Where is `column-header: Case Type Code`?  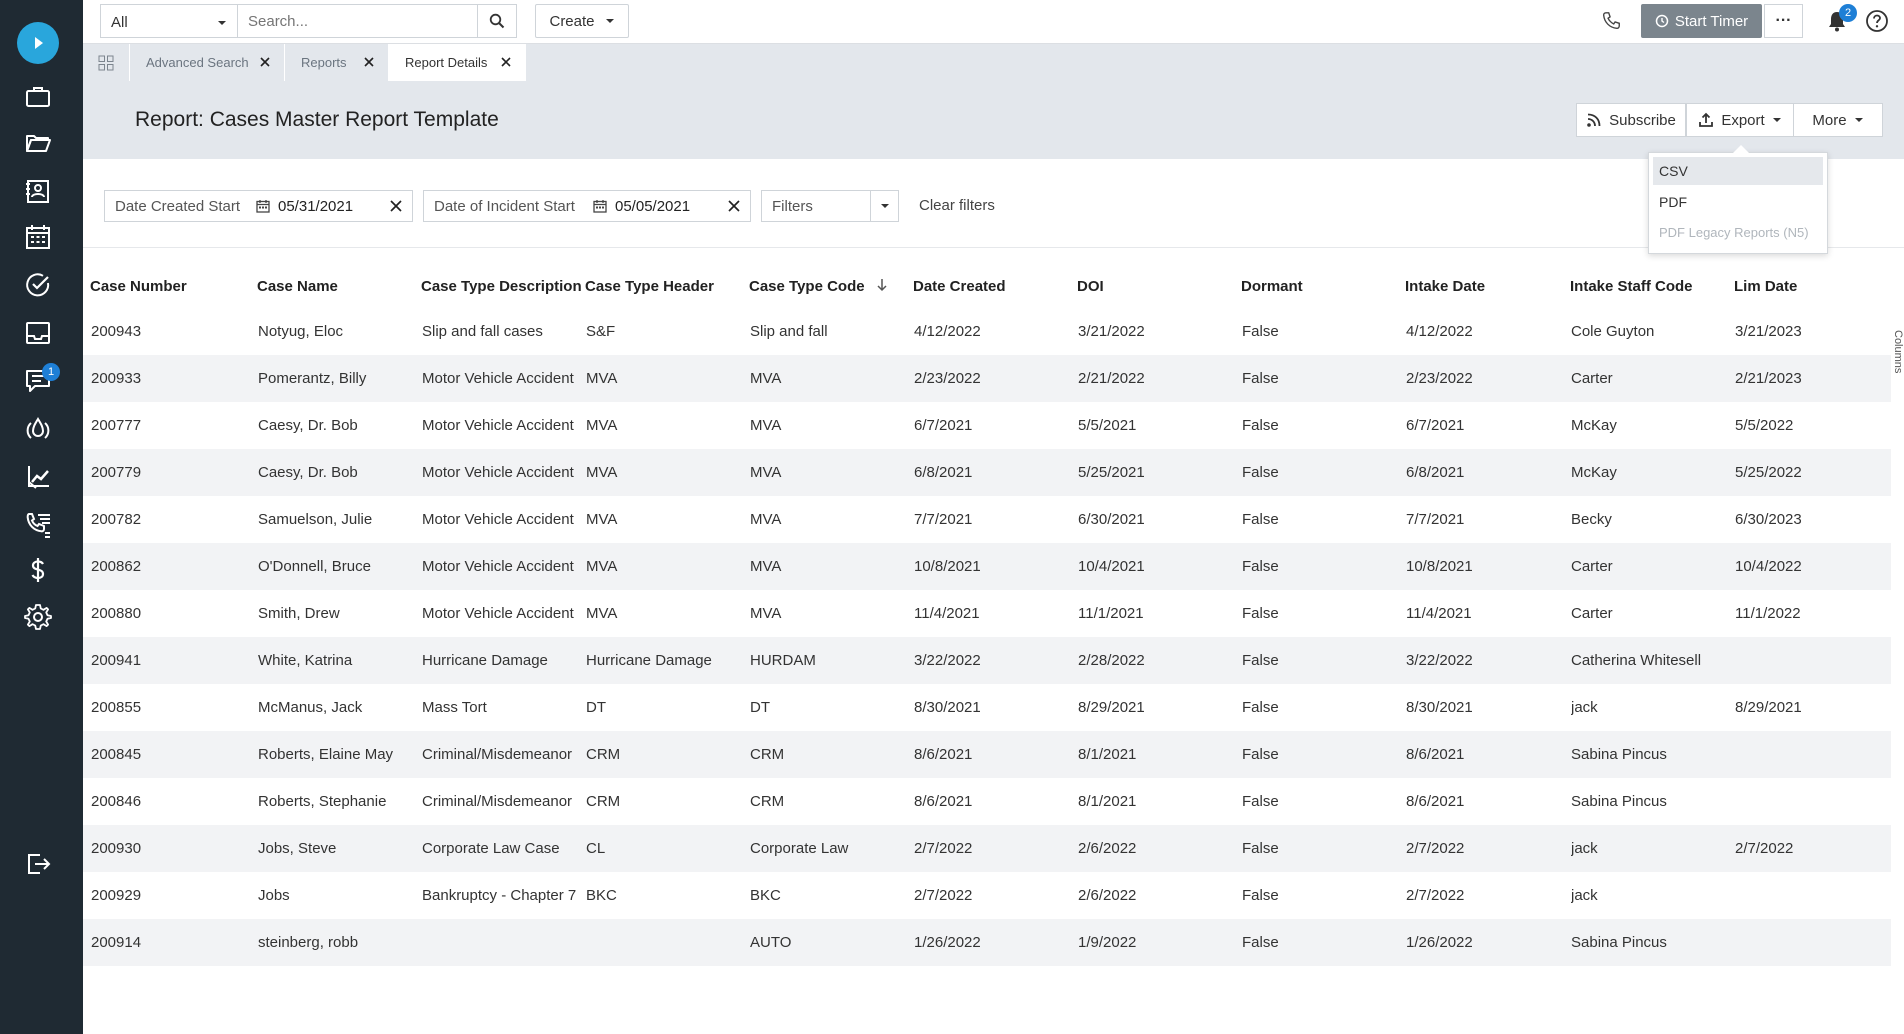
column-header: Case Type Code is located at coordinates (829, 289).